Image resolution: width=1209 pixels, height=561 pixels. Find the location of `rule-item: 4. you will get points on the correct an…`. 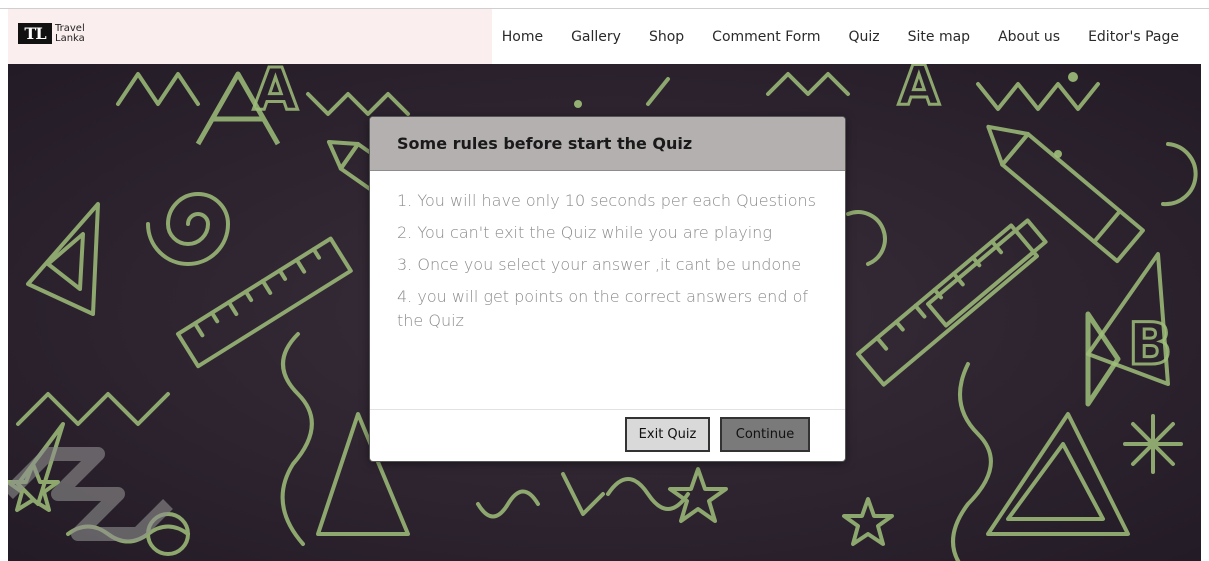

rule-item: 4. you will get points on the correct an… is located at coordinates (602, 308).